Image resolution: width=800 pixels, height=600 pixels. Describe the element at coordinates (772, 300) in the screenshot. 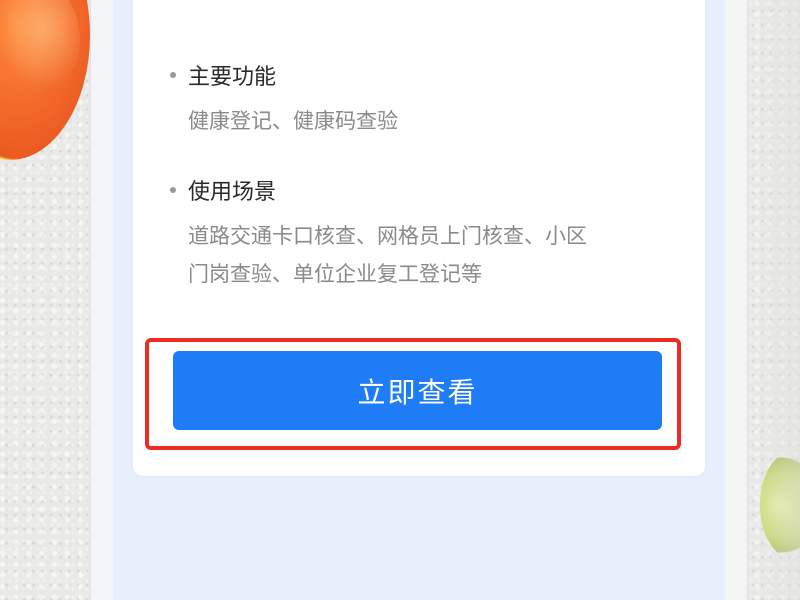

I see `background-shade` at that location.